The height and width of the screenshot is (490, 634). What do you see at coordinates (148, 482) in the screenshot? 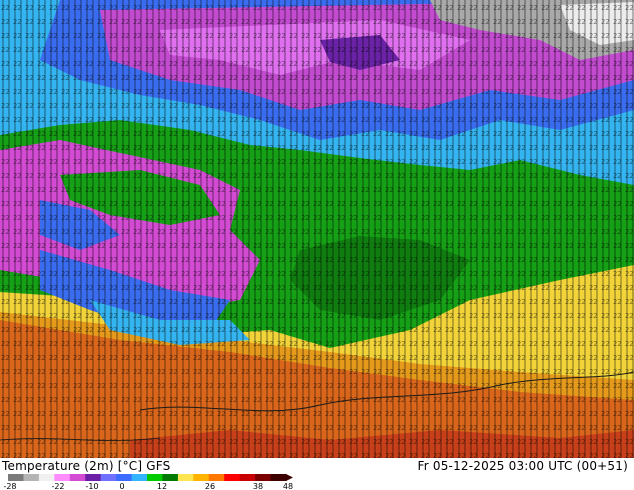
I see `color-scale-legend: -28 -22 -10 0 12 26 38 48` at bounding box center [148, 482].